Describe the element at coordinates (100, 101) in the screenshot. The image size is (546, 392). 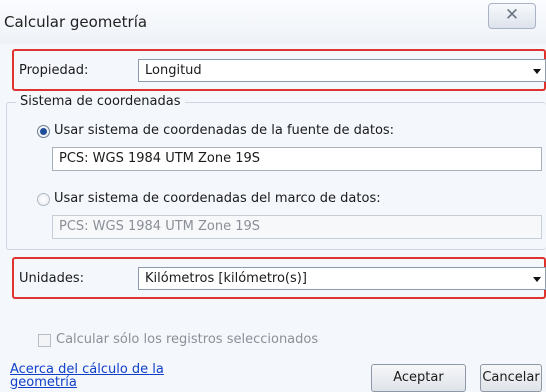
I see `coordinate-system-title: Sistema de coordenadas` at that location.